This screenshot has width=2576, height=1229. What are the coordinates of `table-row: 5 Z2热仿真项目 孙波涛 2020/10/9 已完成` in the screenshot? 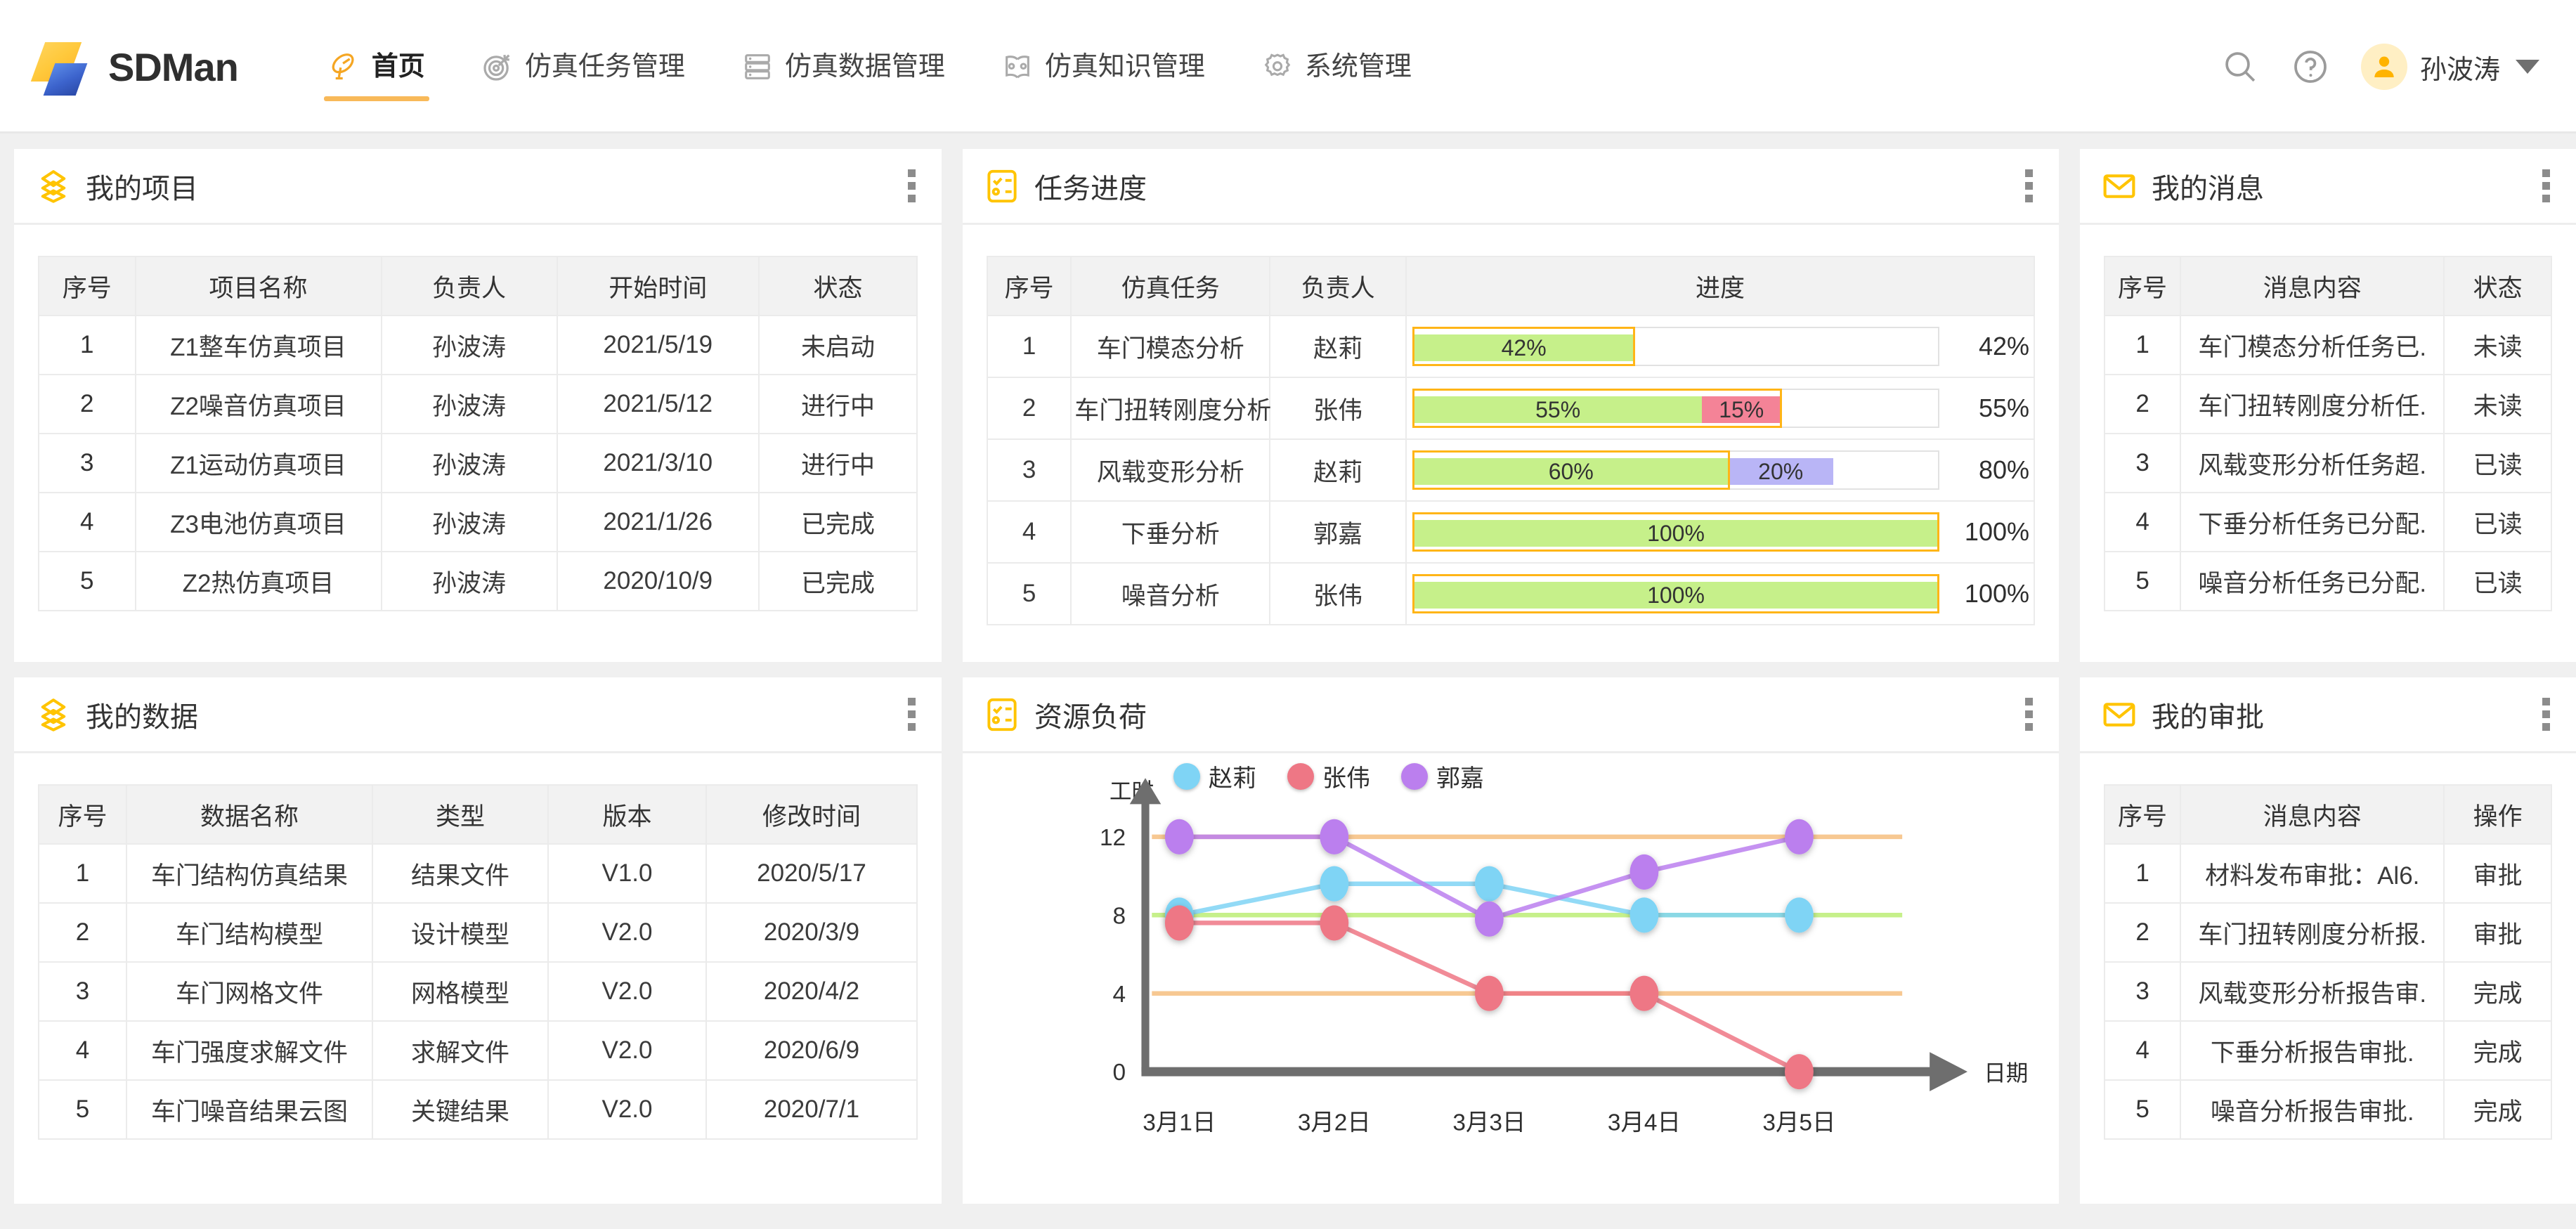 It's located at (478, 581).